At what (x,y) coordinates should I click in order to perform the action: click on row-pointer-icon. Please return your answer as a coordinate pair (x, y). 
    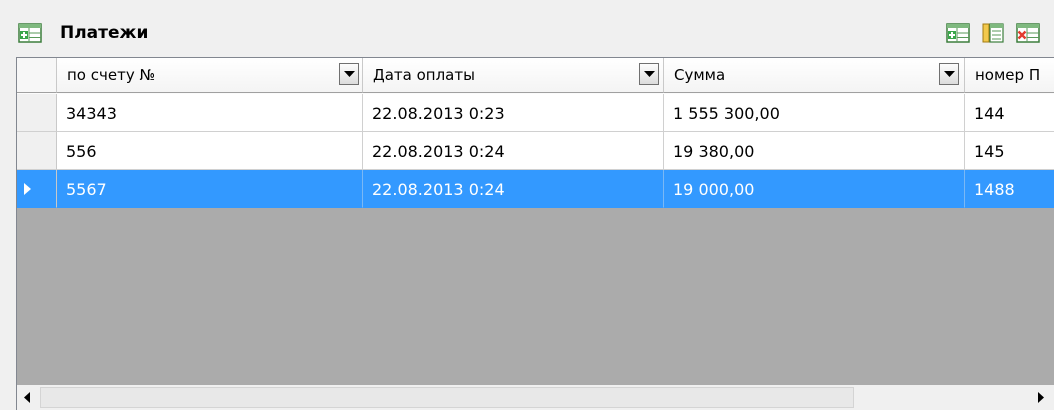
    Looking at the image, I should click on (27, 189).